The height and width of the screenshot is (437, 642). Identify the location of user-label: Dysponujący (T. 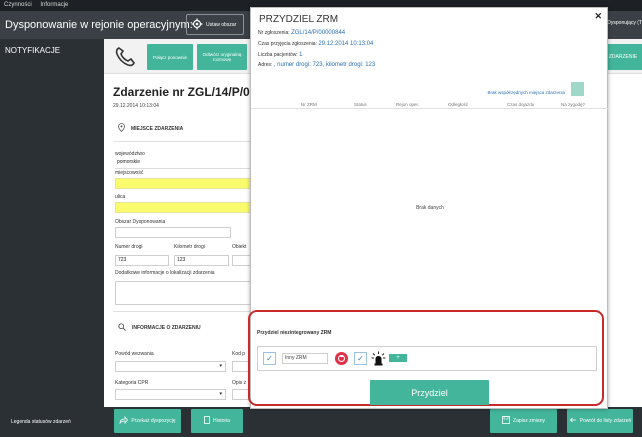
(624, 23).